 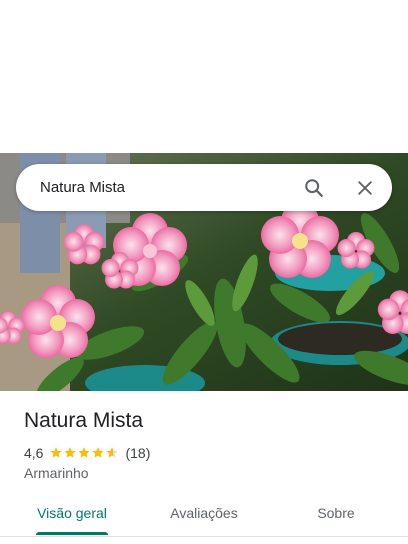 I want to click on search-query: Natura Mista, so click(x=82, y=187).